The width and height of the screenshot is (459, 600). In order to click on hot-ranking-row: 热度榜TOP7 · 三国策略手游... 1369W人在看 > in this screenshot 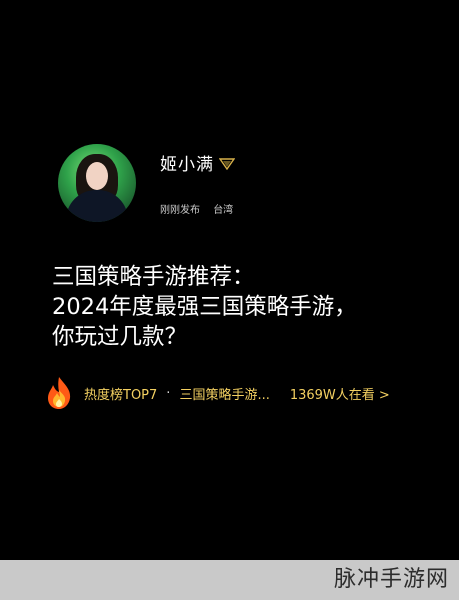, I will do `click(234, 393)`.